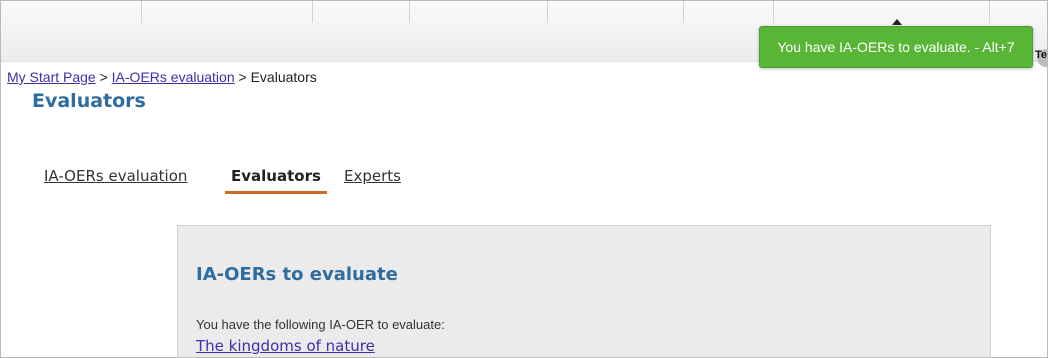 This screenshot has height=358, width=1048. I want to click on tab-label: IA-OERs evaluation, so click(116, 176).